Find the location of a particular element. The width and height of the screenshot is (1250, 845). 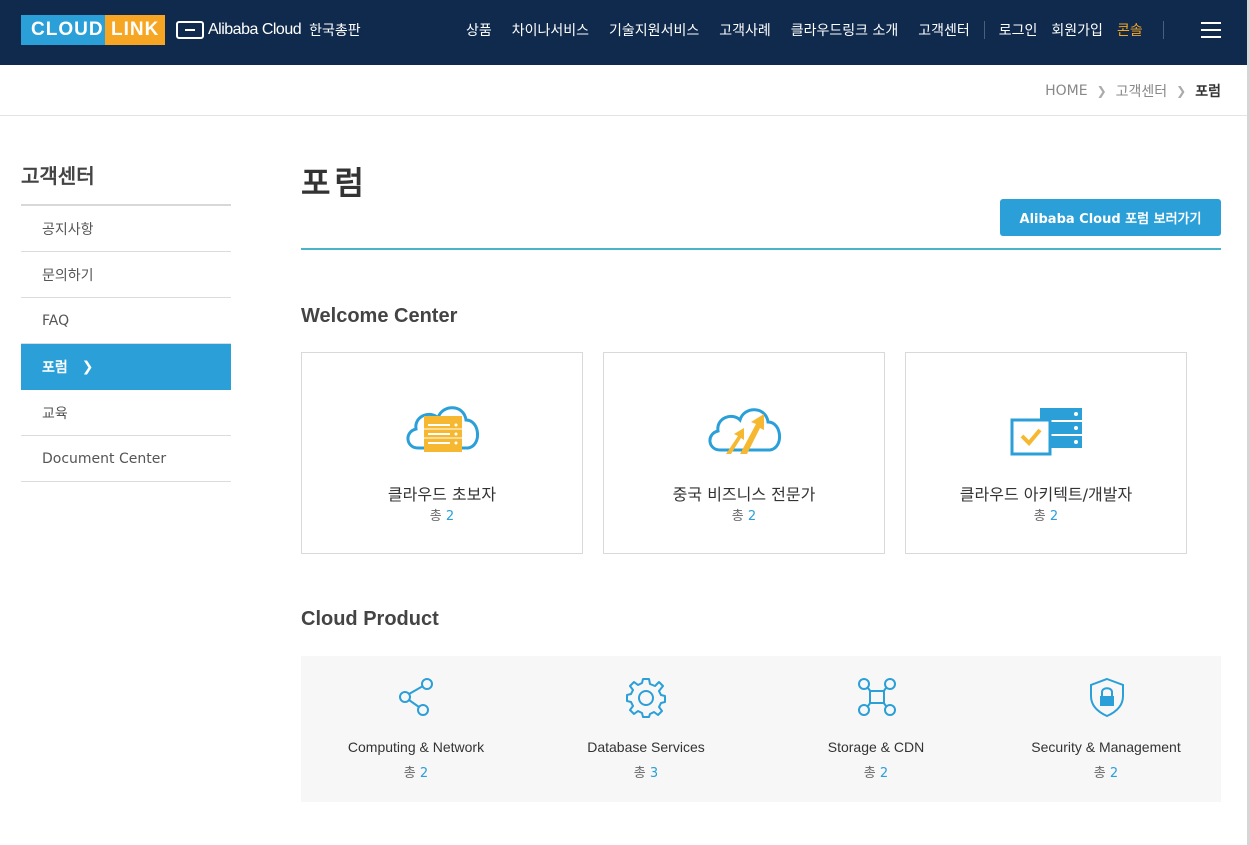

card-name: 클라우드 아키텍트/개발자 is located at coordinates (1046, 494).